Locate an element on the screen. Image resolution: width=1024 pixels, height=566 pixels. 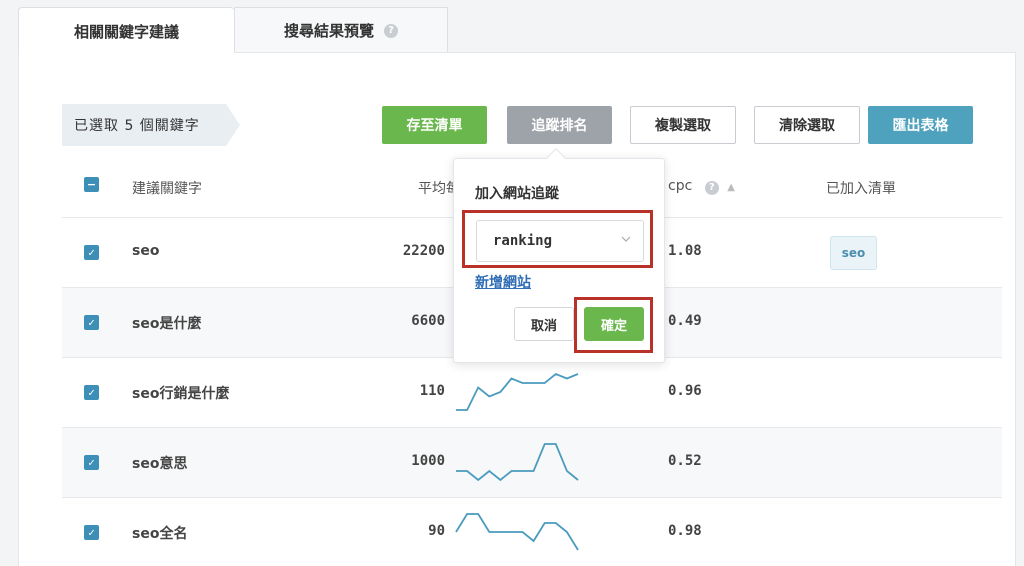
volume-cell: 90 is located at coordinates (436, 531).